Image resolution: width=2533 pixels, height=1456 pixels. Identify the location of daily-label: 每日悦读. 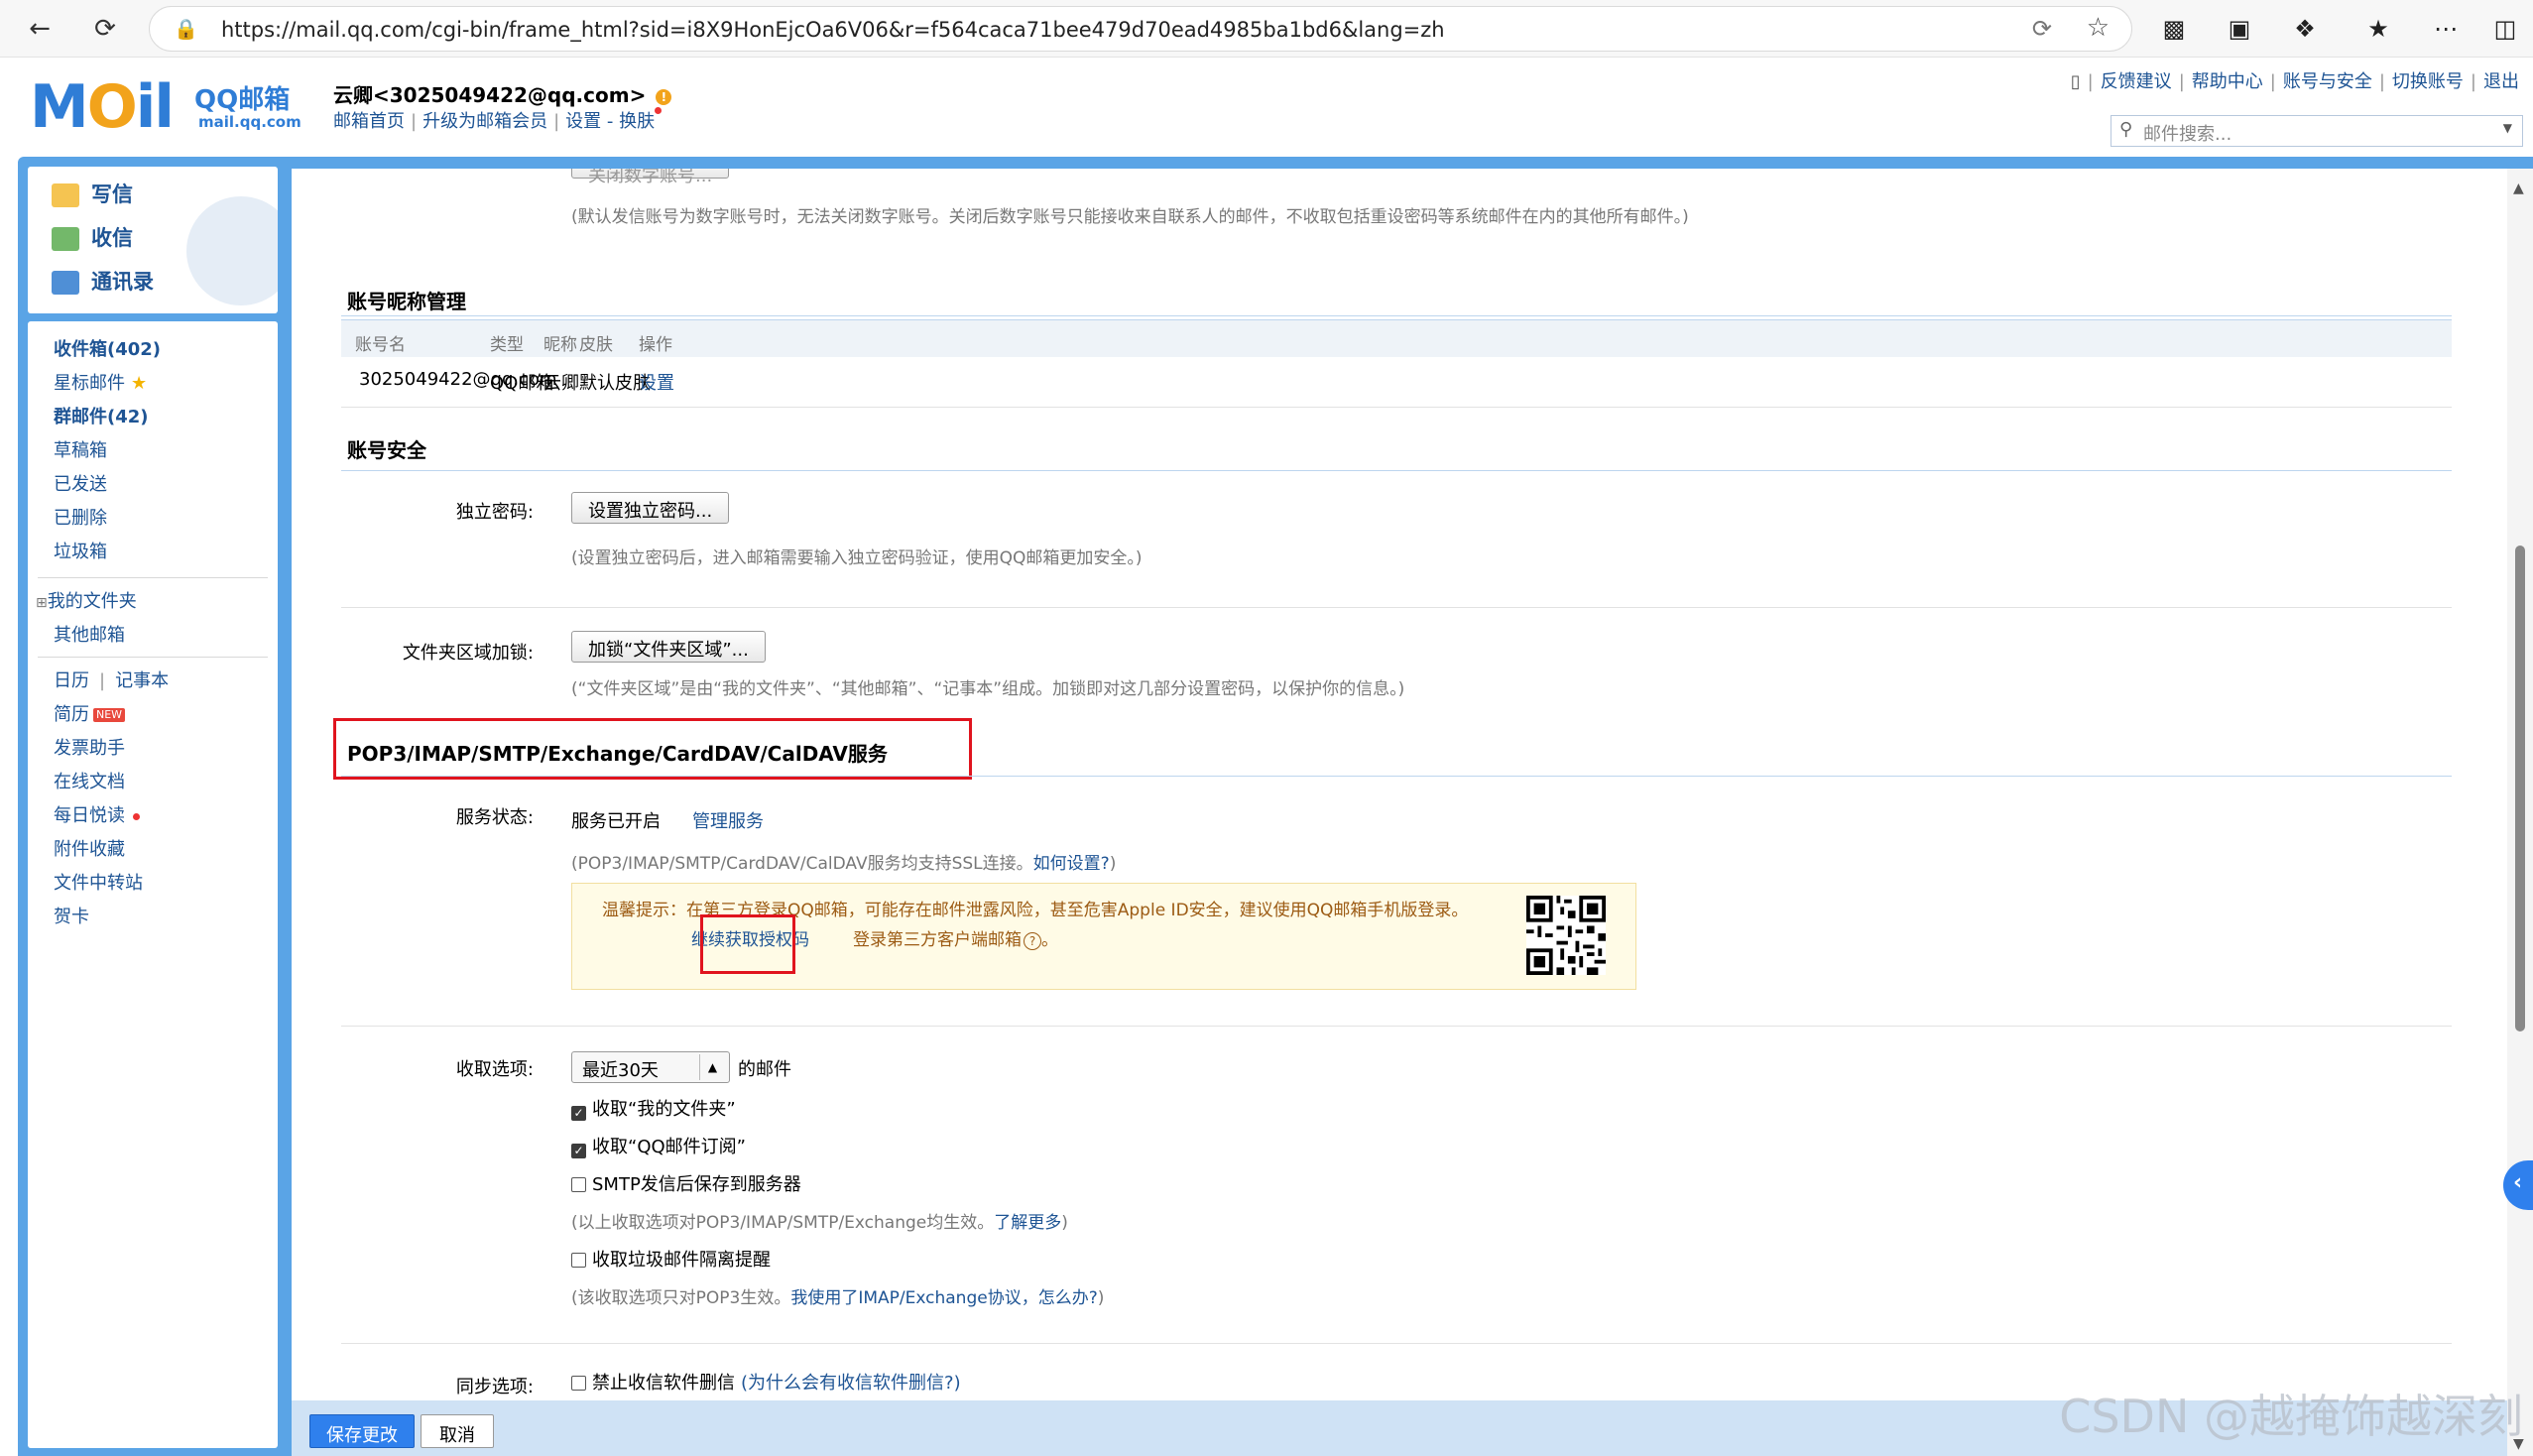
(89, 815).